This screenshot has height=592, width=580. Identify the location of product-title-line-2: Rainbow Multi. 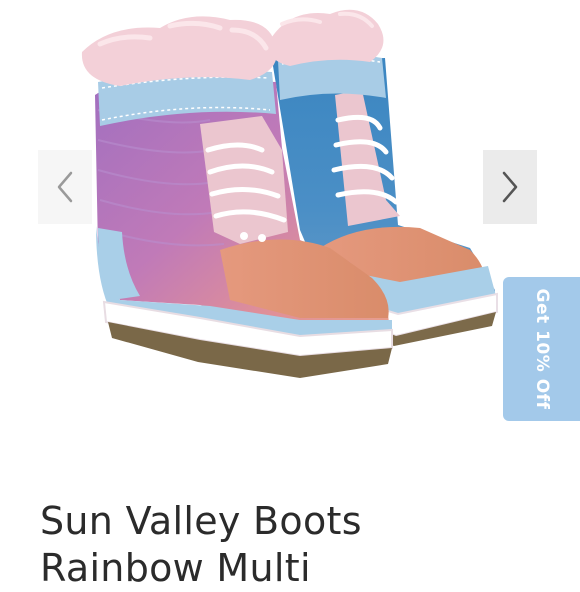
(175, 568).